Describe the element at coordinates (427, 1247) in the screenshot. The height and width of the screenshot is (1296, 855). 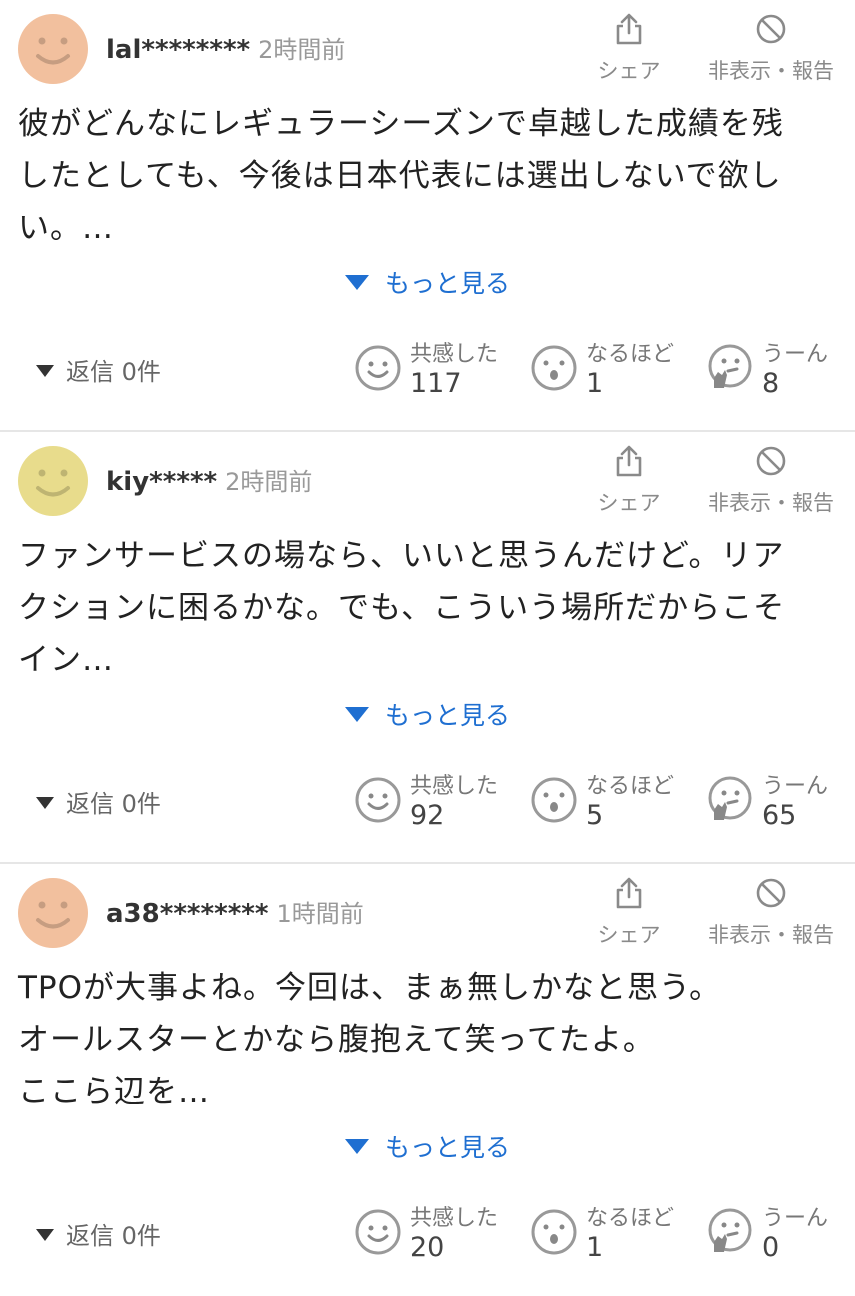
I see `reaction-count: 20` at that location.